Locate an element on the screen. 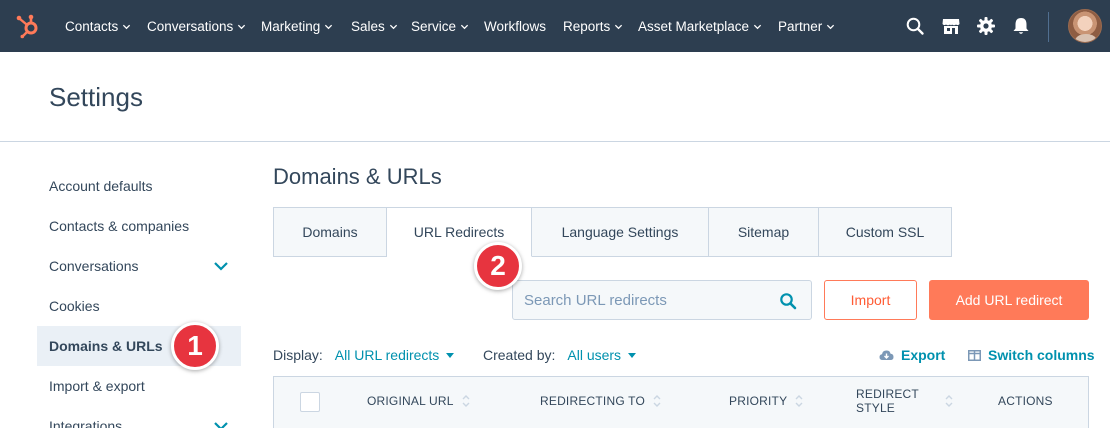 This screenshot has height=428, width=1110. sidebar-item-conversations: Conversations is located at coordinates (139, 266).